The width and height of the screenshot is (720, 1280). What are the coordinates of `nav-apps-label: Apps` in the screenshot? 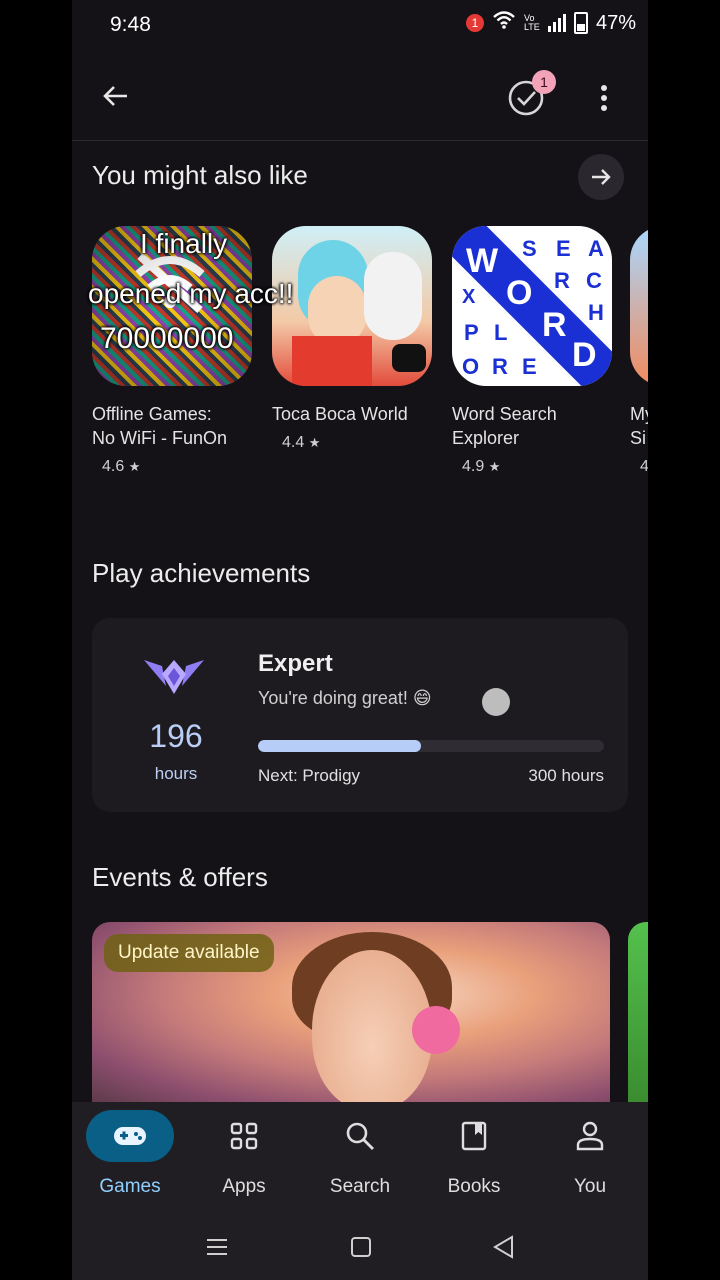 It's located at (244, 1186).